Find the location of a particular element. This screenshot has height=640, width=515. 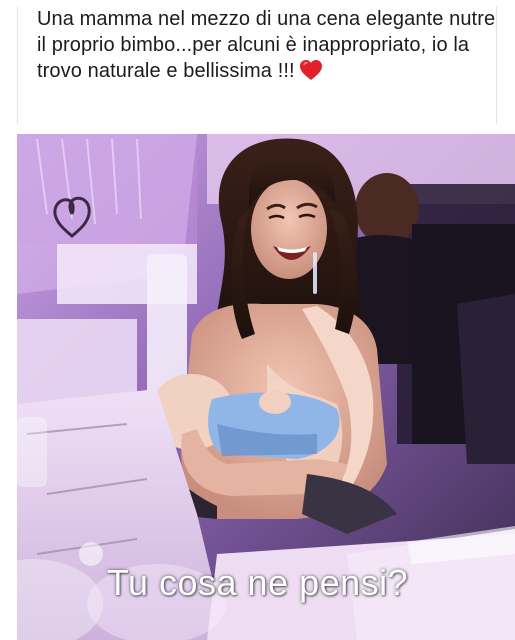

red-heart-icon is located at coordinates (310, 70).